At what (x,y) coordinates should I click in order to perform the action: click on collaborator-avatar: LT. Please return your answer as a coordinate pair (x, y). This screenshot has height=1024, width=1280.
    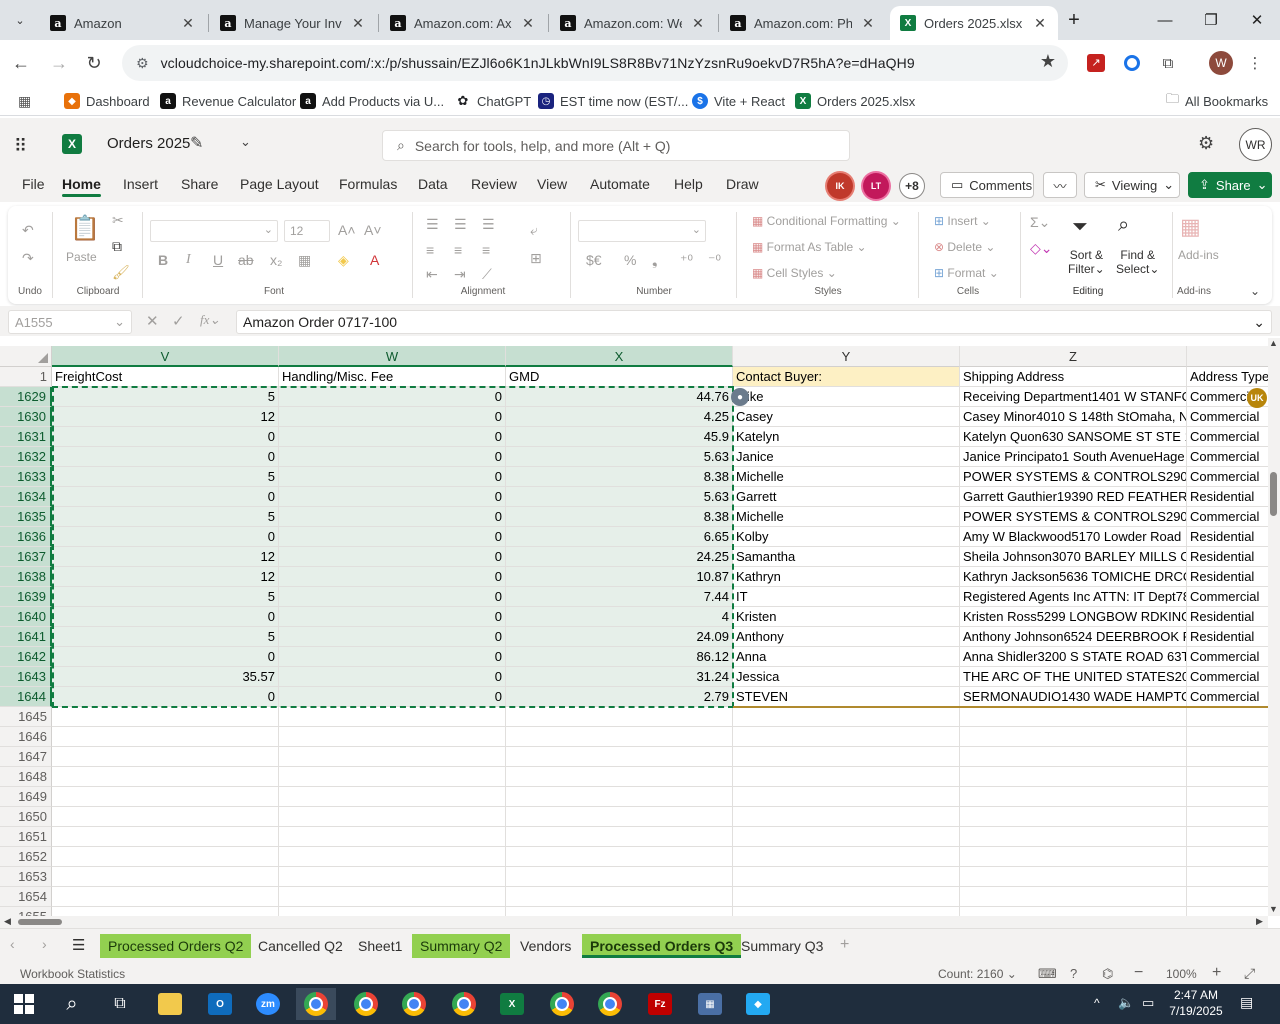
    Looking at the image, I should click on (876, 186).